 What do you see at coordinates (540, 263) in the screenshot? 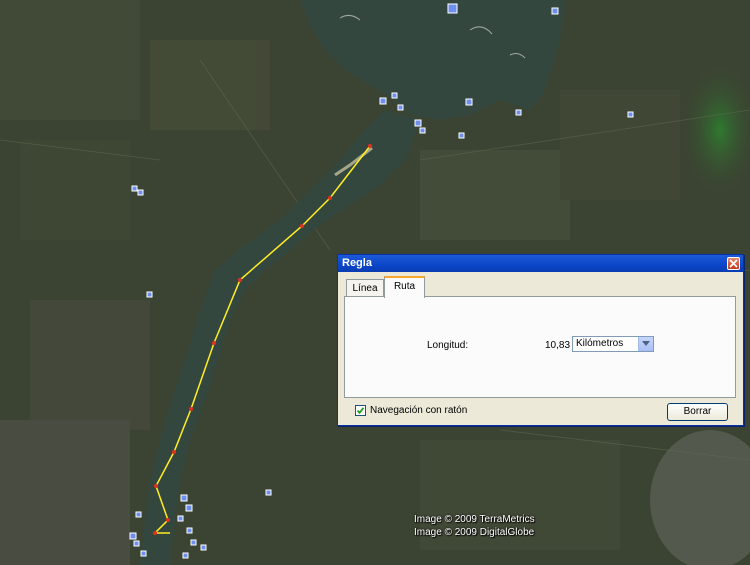
I see `dialog-titlebar: Regla` at bounding box center [540, 263].